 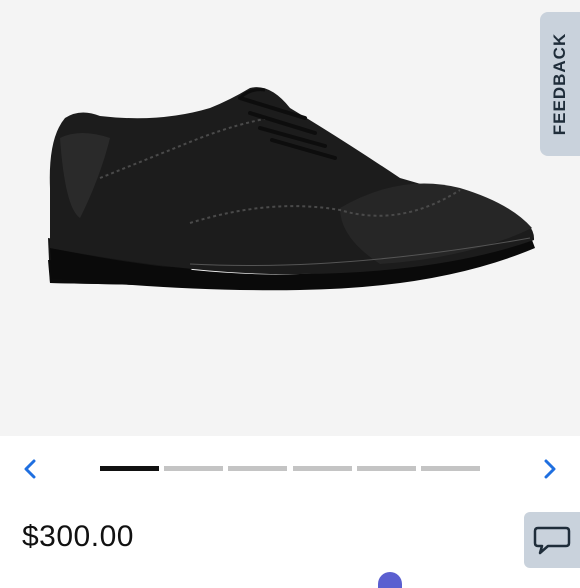 I want to click on partially-visible-icon, so click(x=390, y=580).